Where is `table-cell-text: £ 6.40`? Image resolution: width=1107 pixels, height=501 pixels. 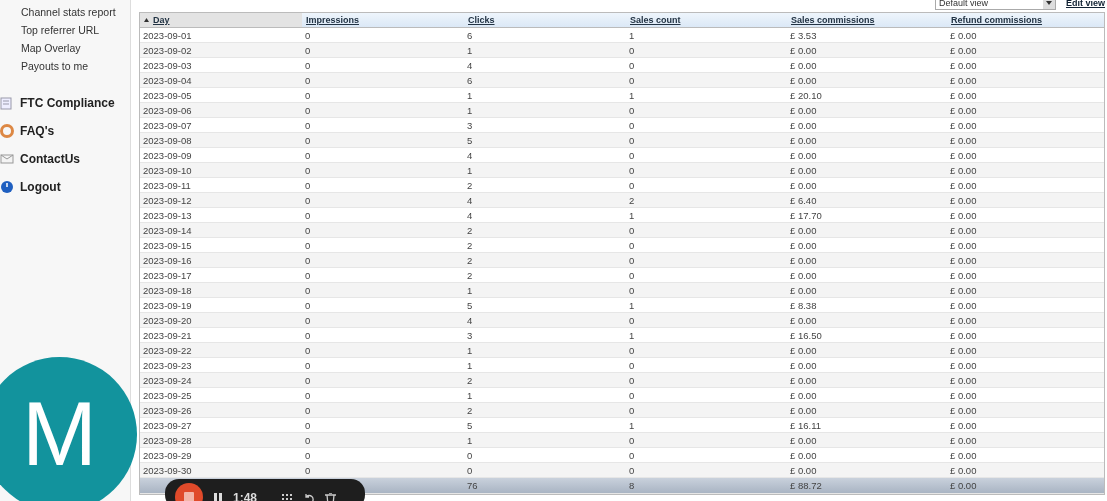
table-cell-text: £ 6.40 is located at coordinates (803, 200).